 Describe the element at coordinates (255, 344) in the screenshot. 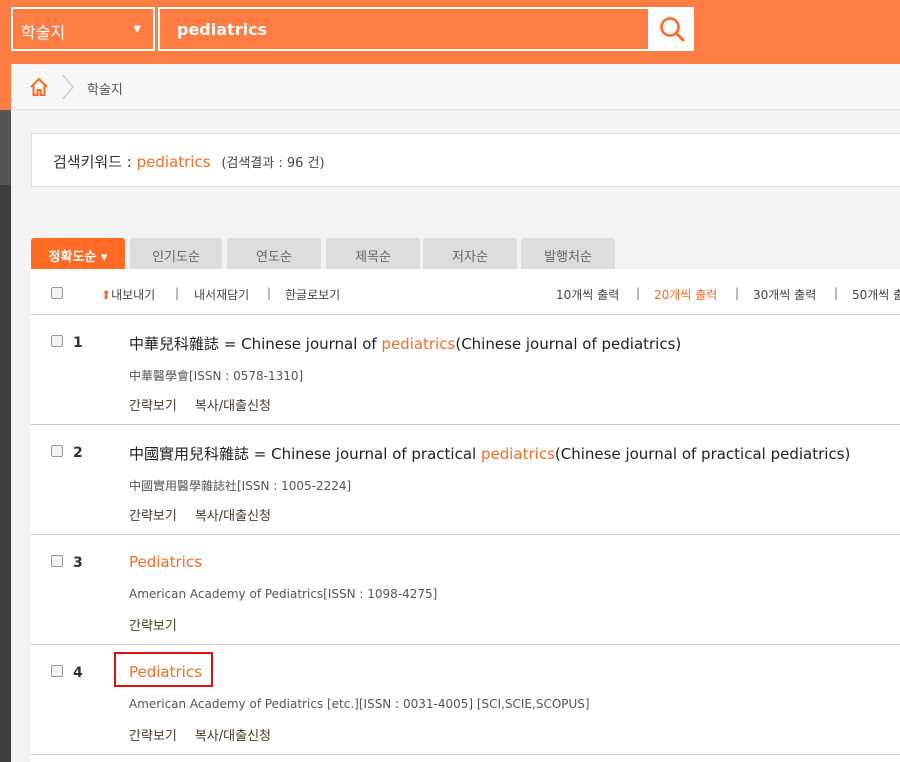

I see `title-text: 中華兒科雜誌 = Chinese journal of` at that location.